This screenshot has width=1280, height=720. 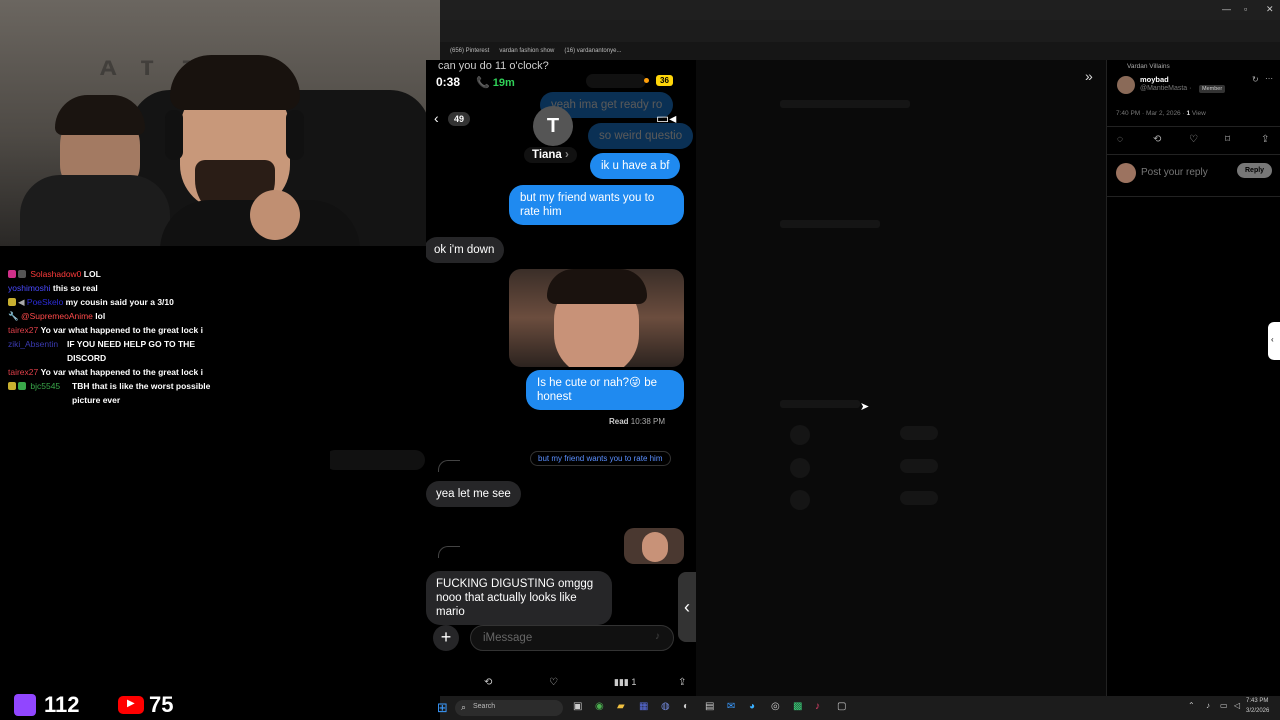 What do you see at coordinates (666, 118) in the screenshot?
I see `video-call-icon: ▭◂` at bounding box center [666, 118].